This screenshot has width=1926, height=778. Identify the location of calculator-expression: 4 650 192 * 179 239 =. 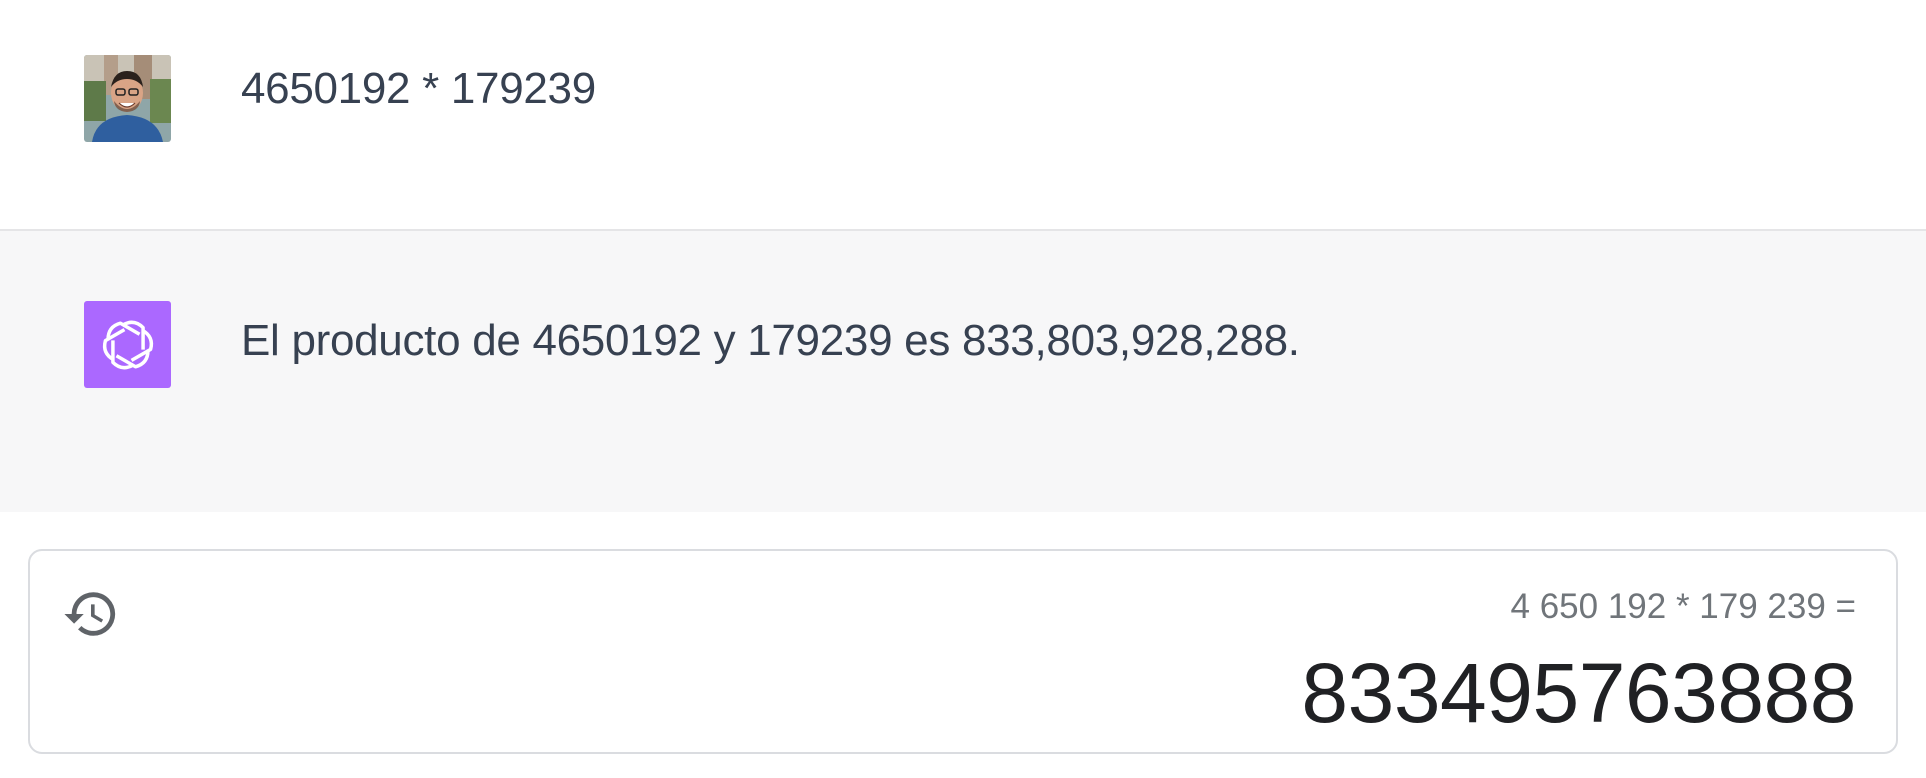
(1683, 606).